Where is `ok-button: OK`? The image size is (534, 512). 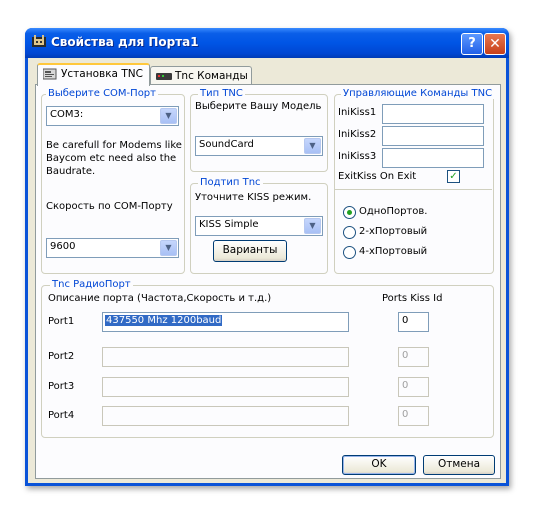
ok-button: OK is located at coordinates (379, 465).